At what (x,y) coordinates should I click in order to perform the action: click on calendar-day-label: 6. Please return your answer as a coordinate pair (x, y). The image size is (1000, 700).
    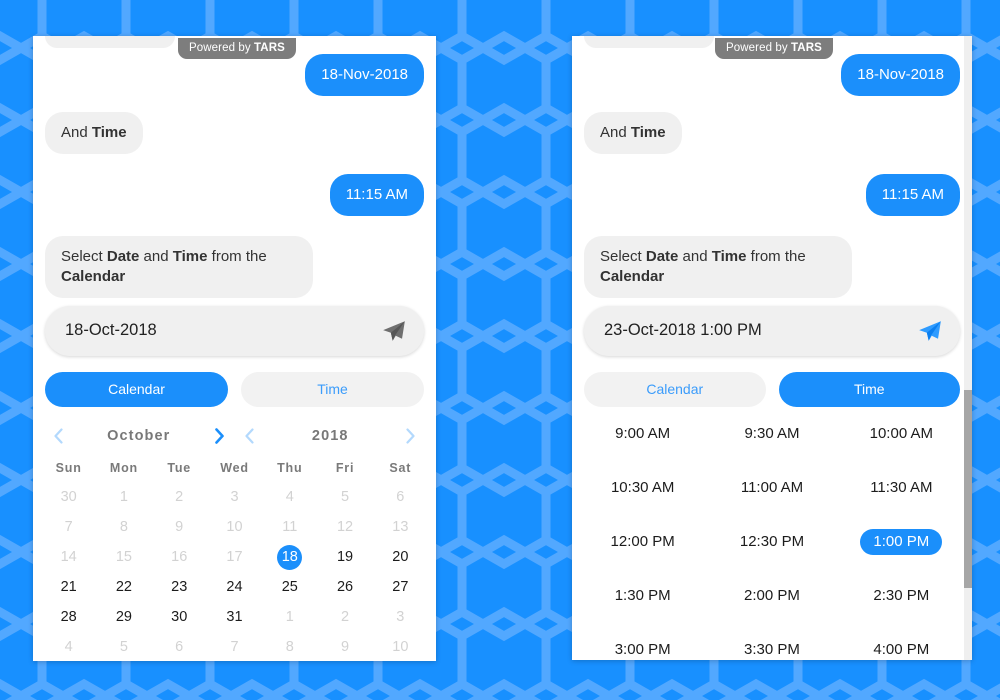
    Looking at the image, I should click on (400, 497).